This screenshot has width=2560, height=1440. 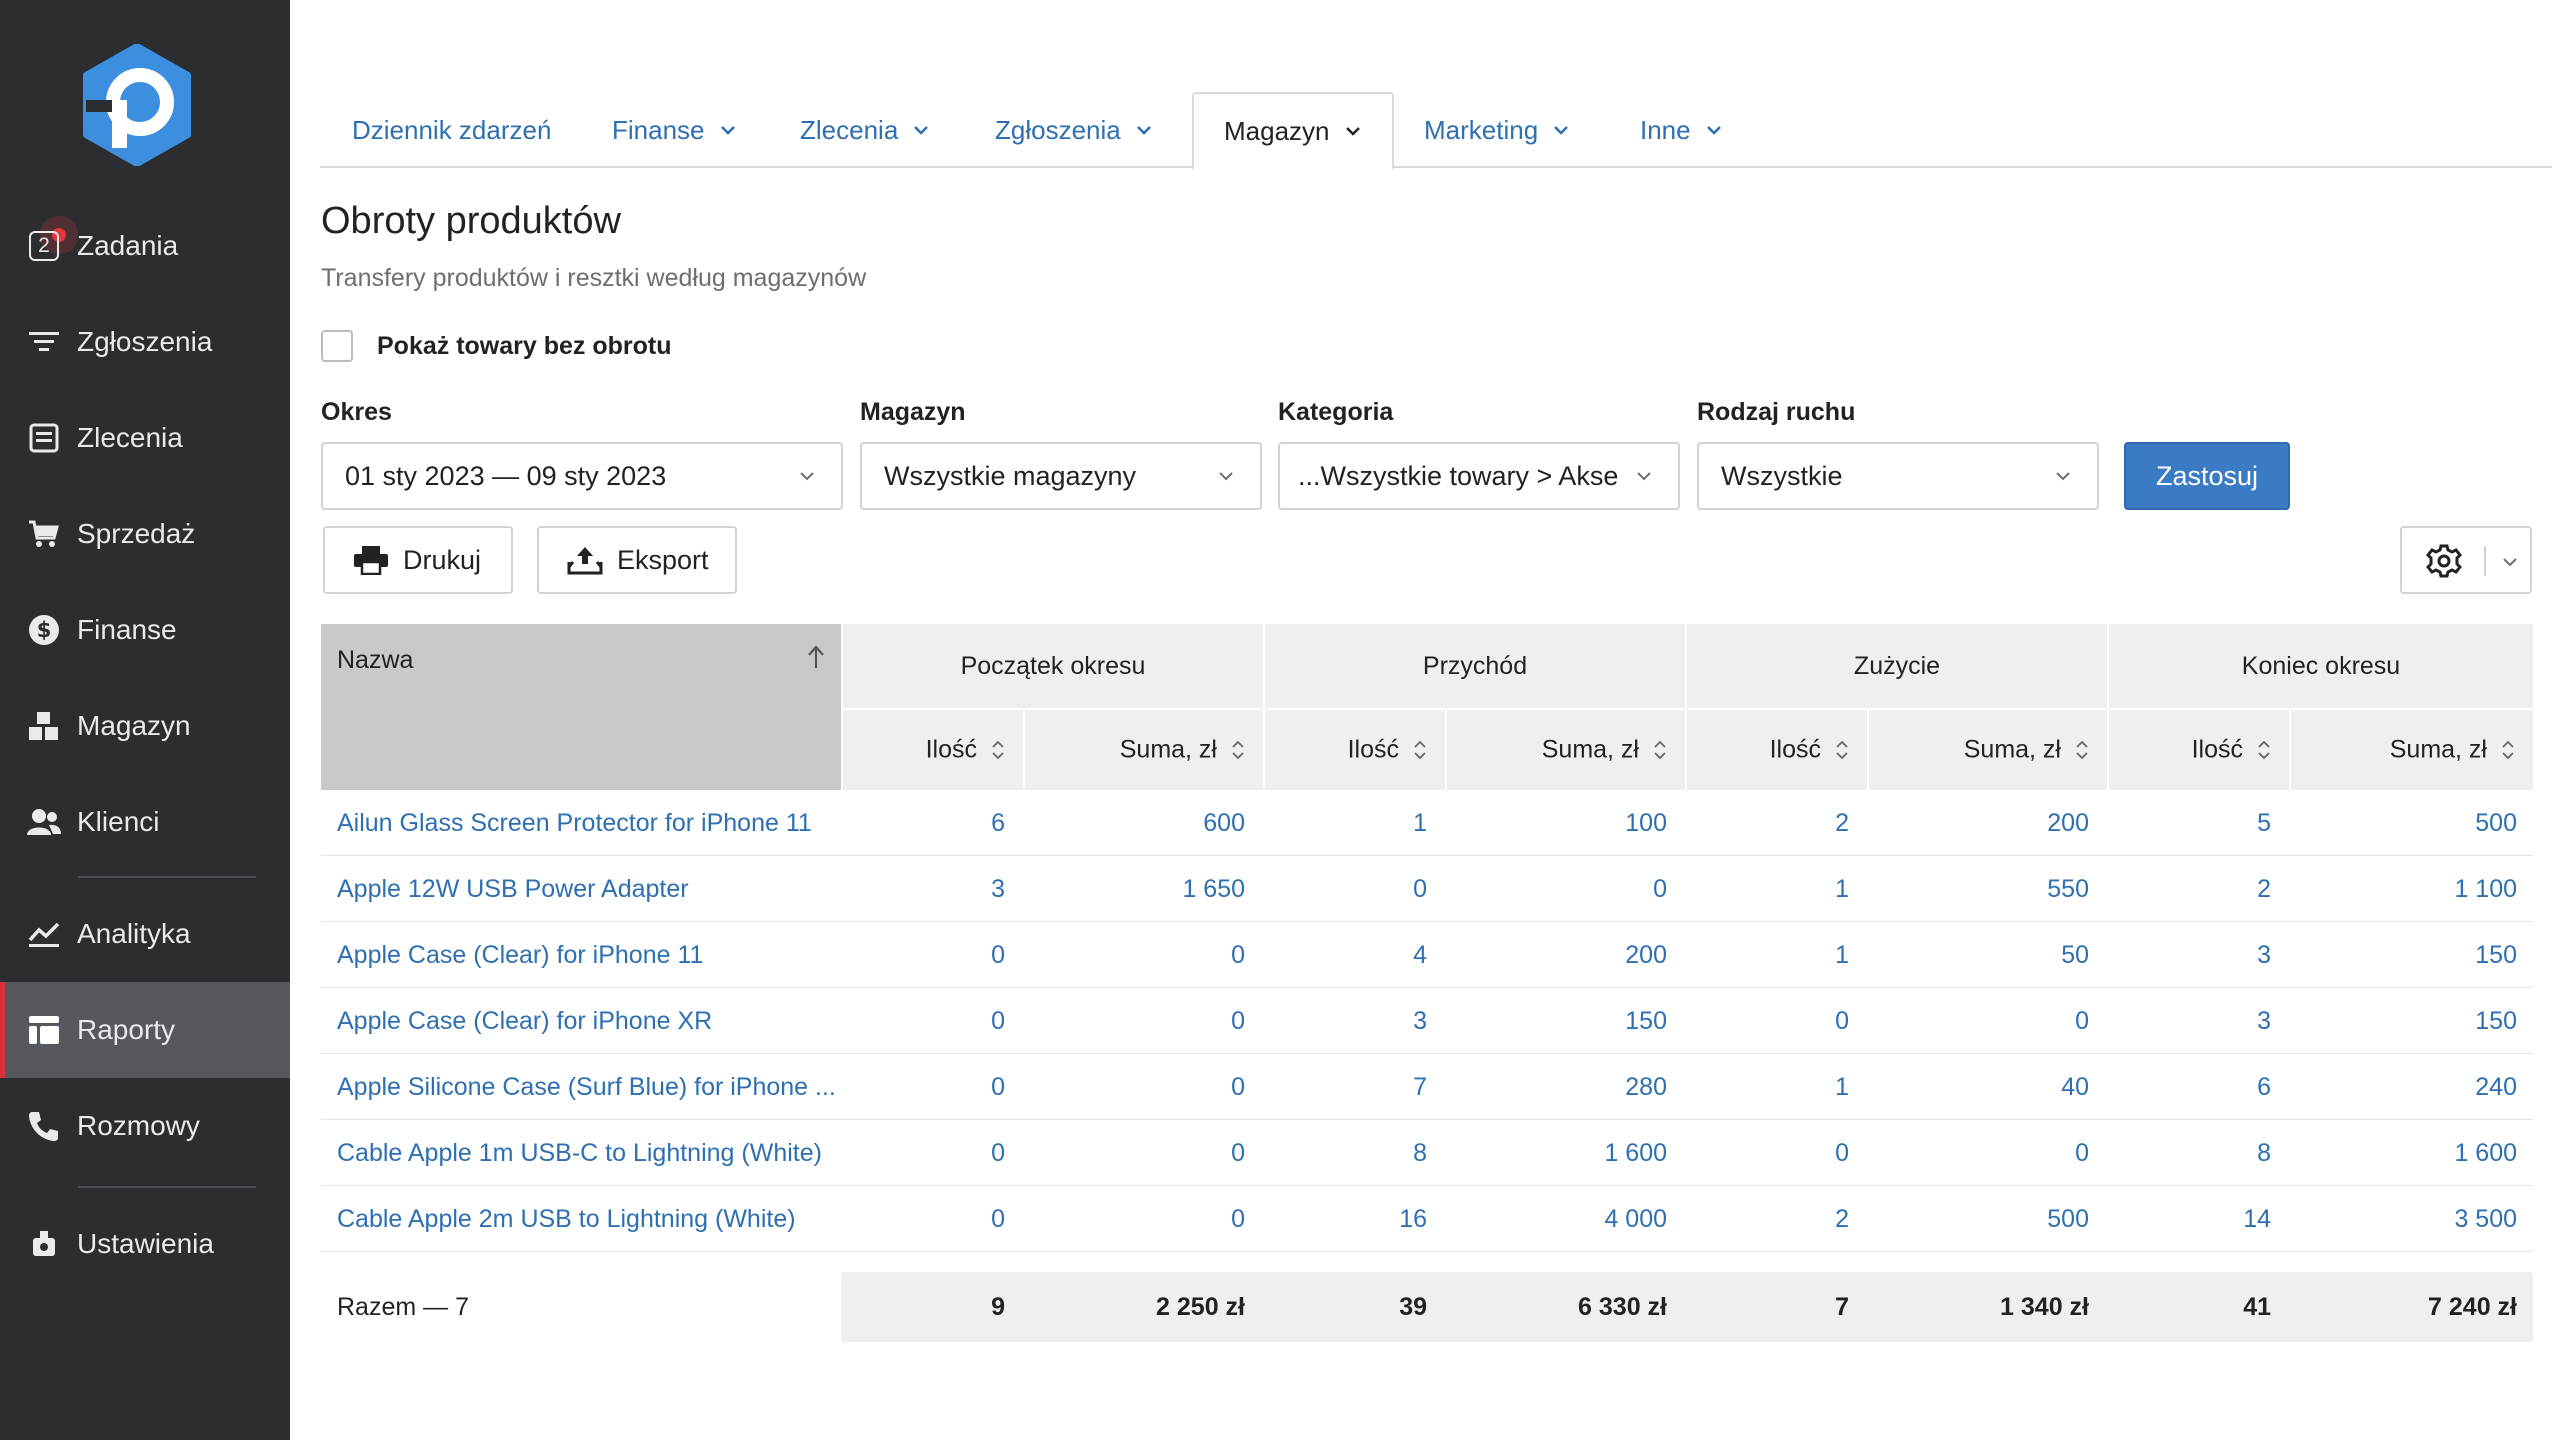 I want to click on tab-marketing: Marketing, so click(x=1497, y=130).